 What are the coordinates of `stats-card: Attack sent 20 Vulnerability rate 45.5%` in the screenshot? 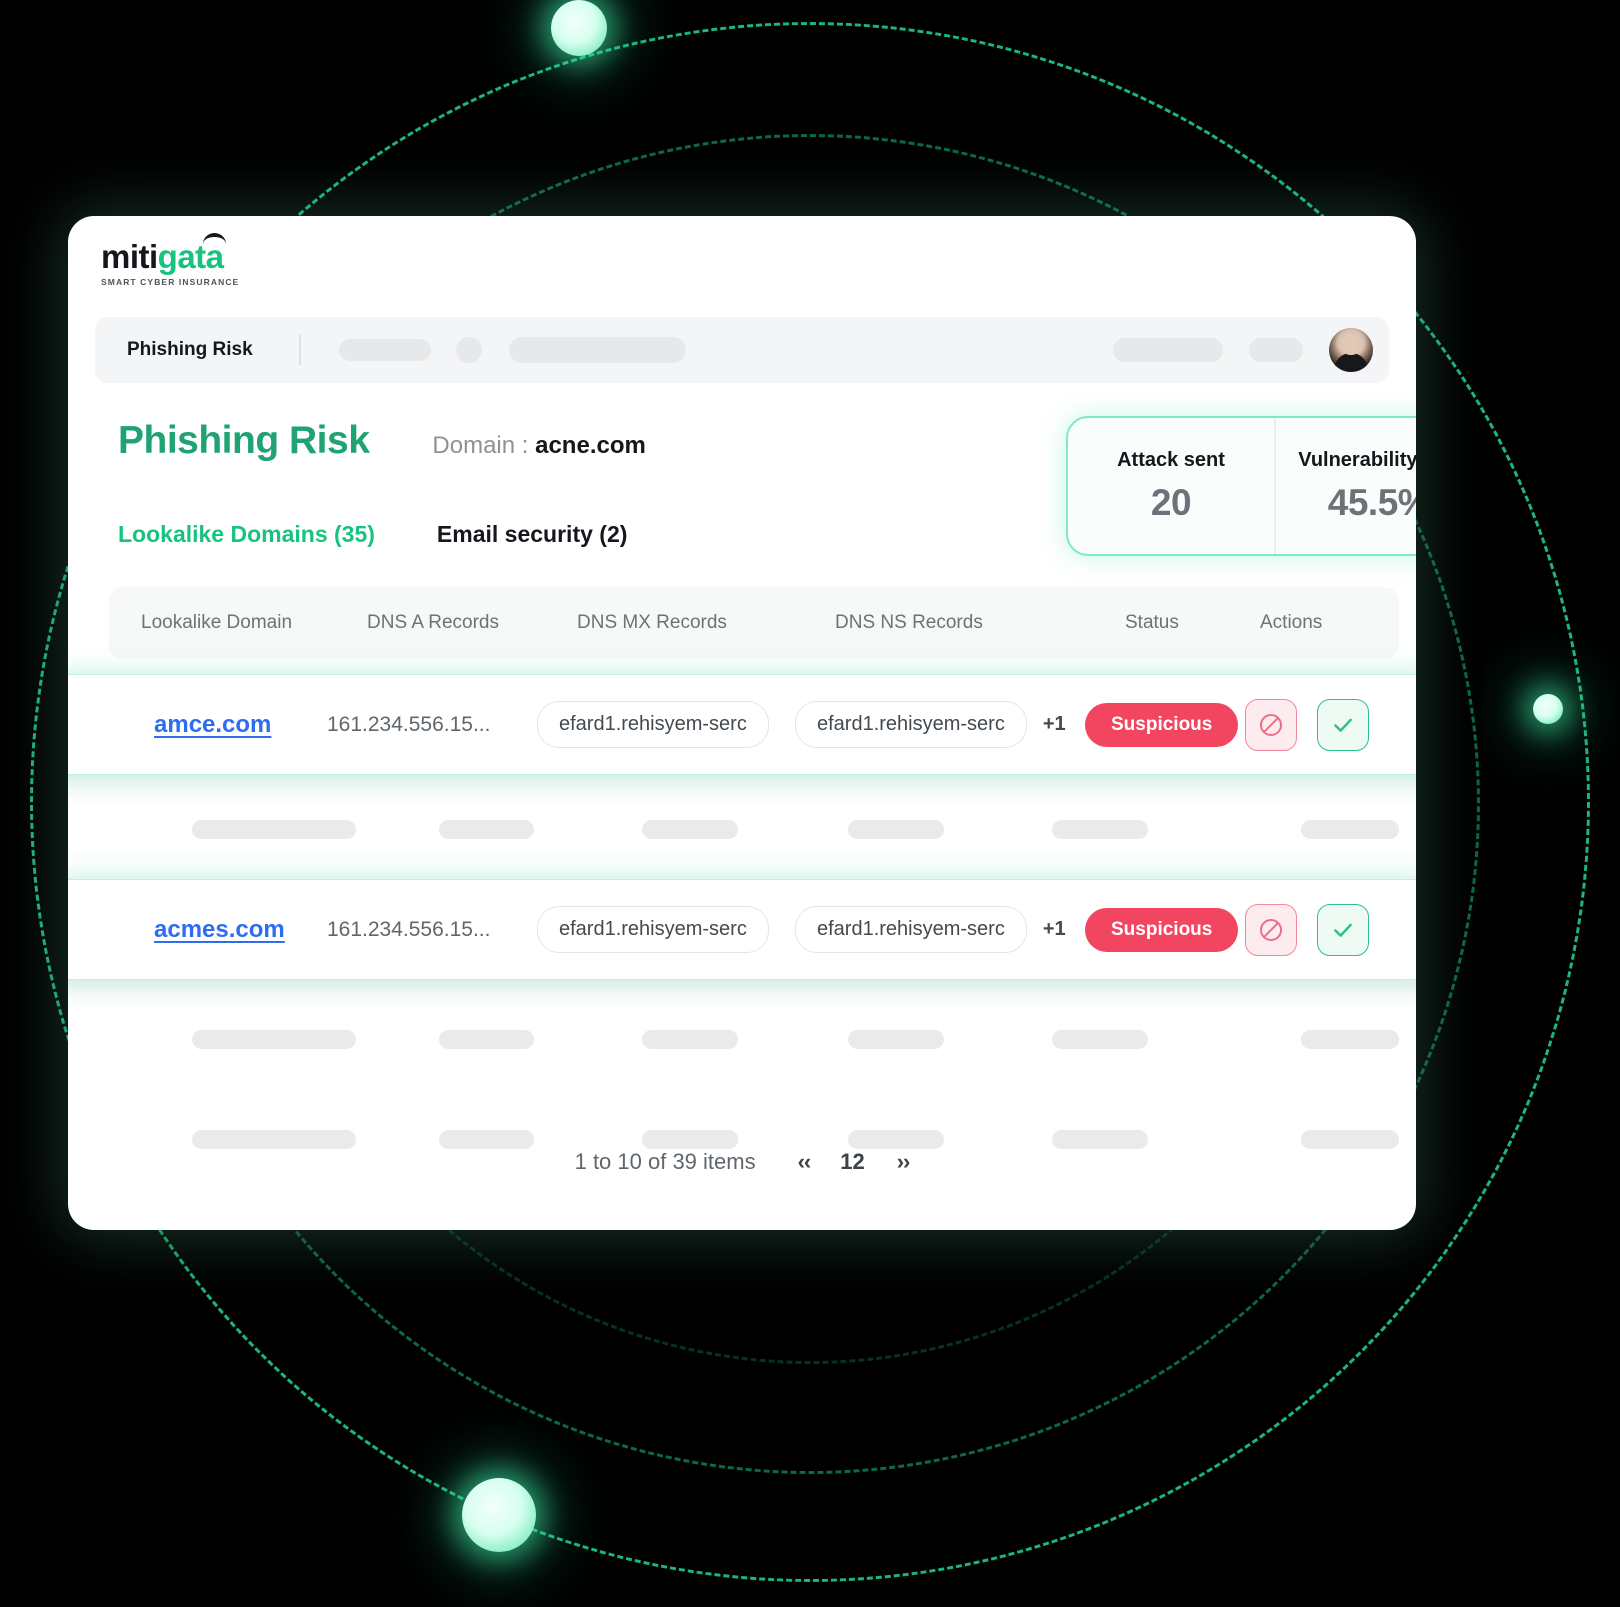 It's located at (1241, 486).